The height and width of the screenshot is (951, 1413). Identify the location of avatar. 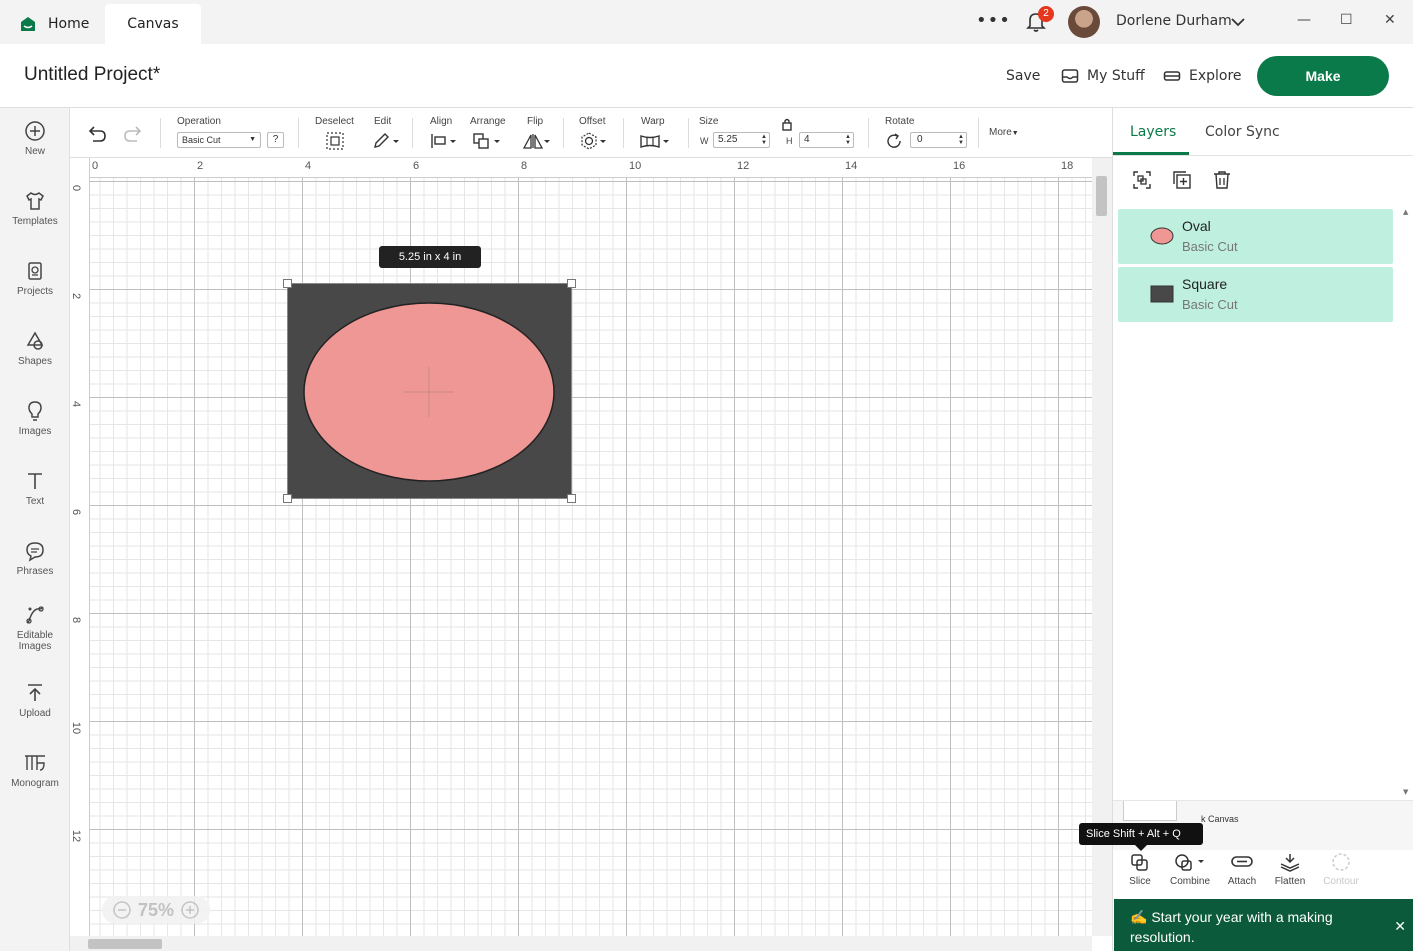
(1084, 22).